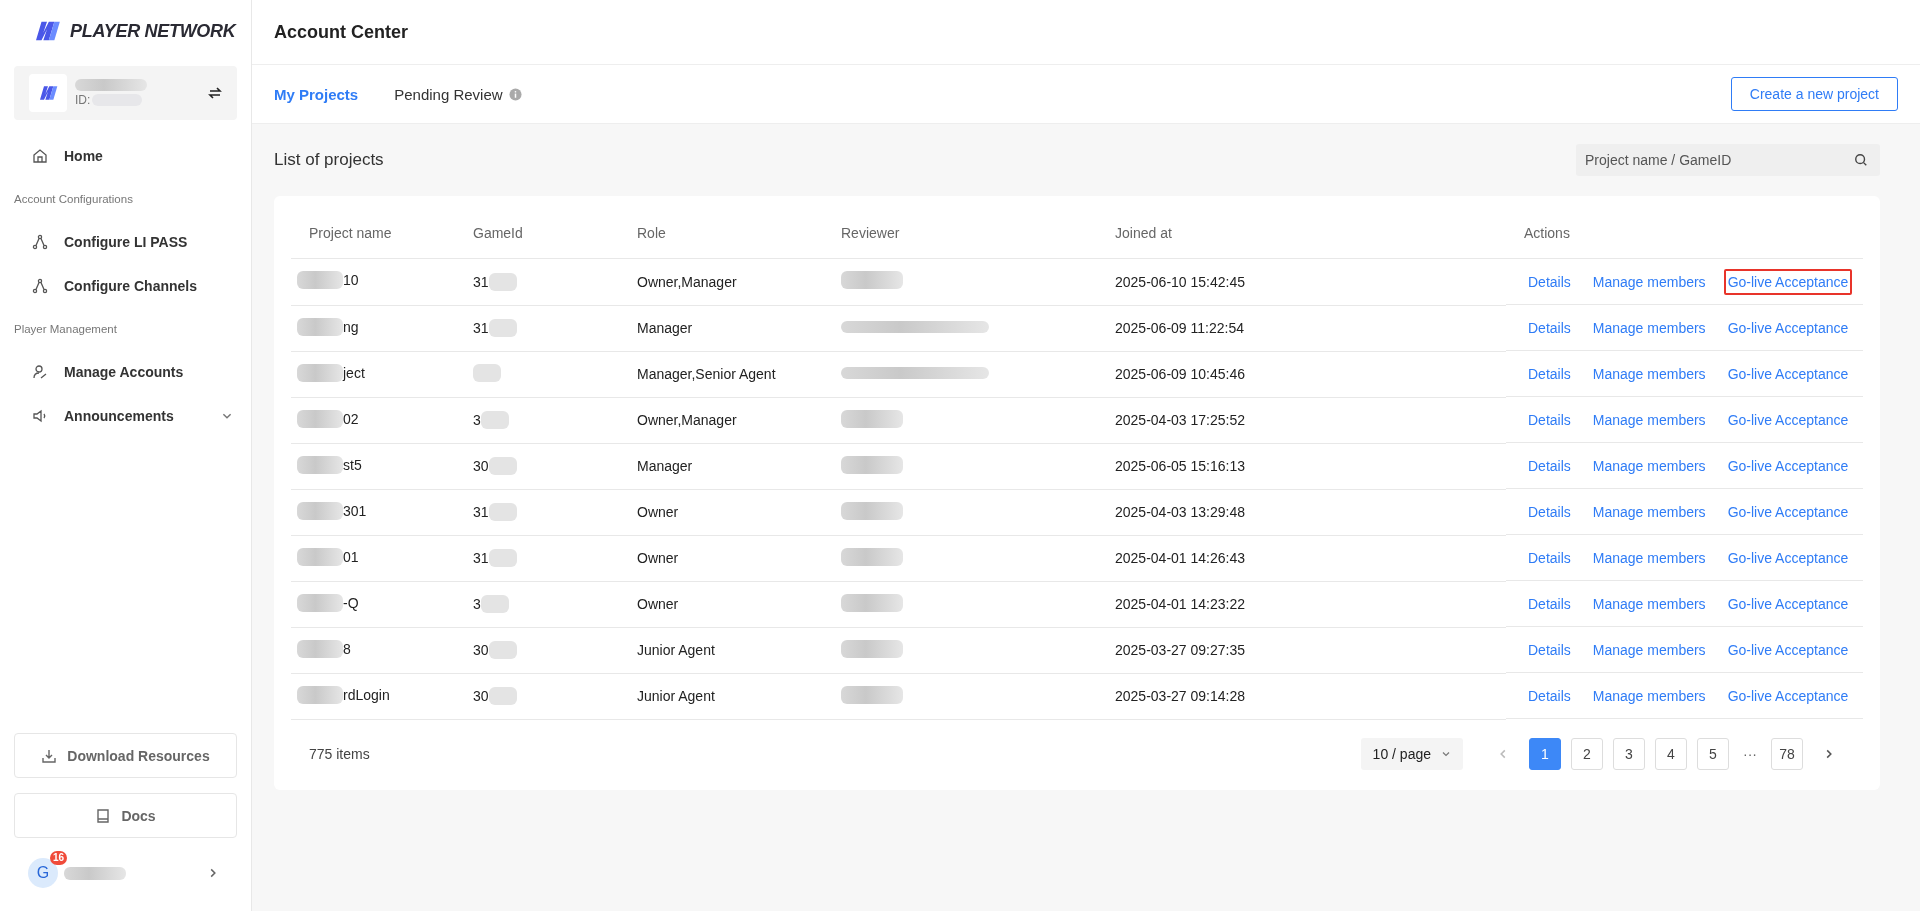 Image resolution: width=1920 pixels, height=911 pixels. Describe the element at coordinates (1179, 328) in the screenshot. I see `joined-date: 2025-06-09 11:22:54` at that location.